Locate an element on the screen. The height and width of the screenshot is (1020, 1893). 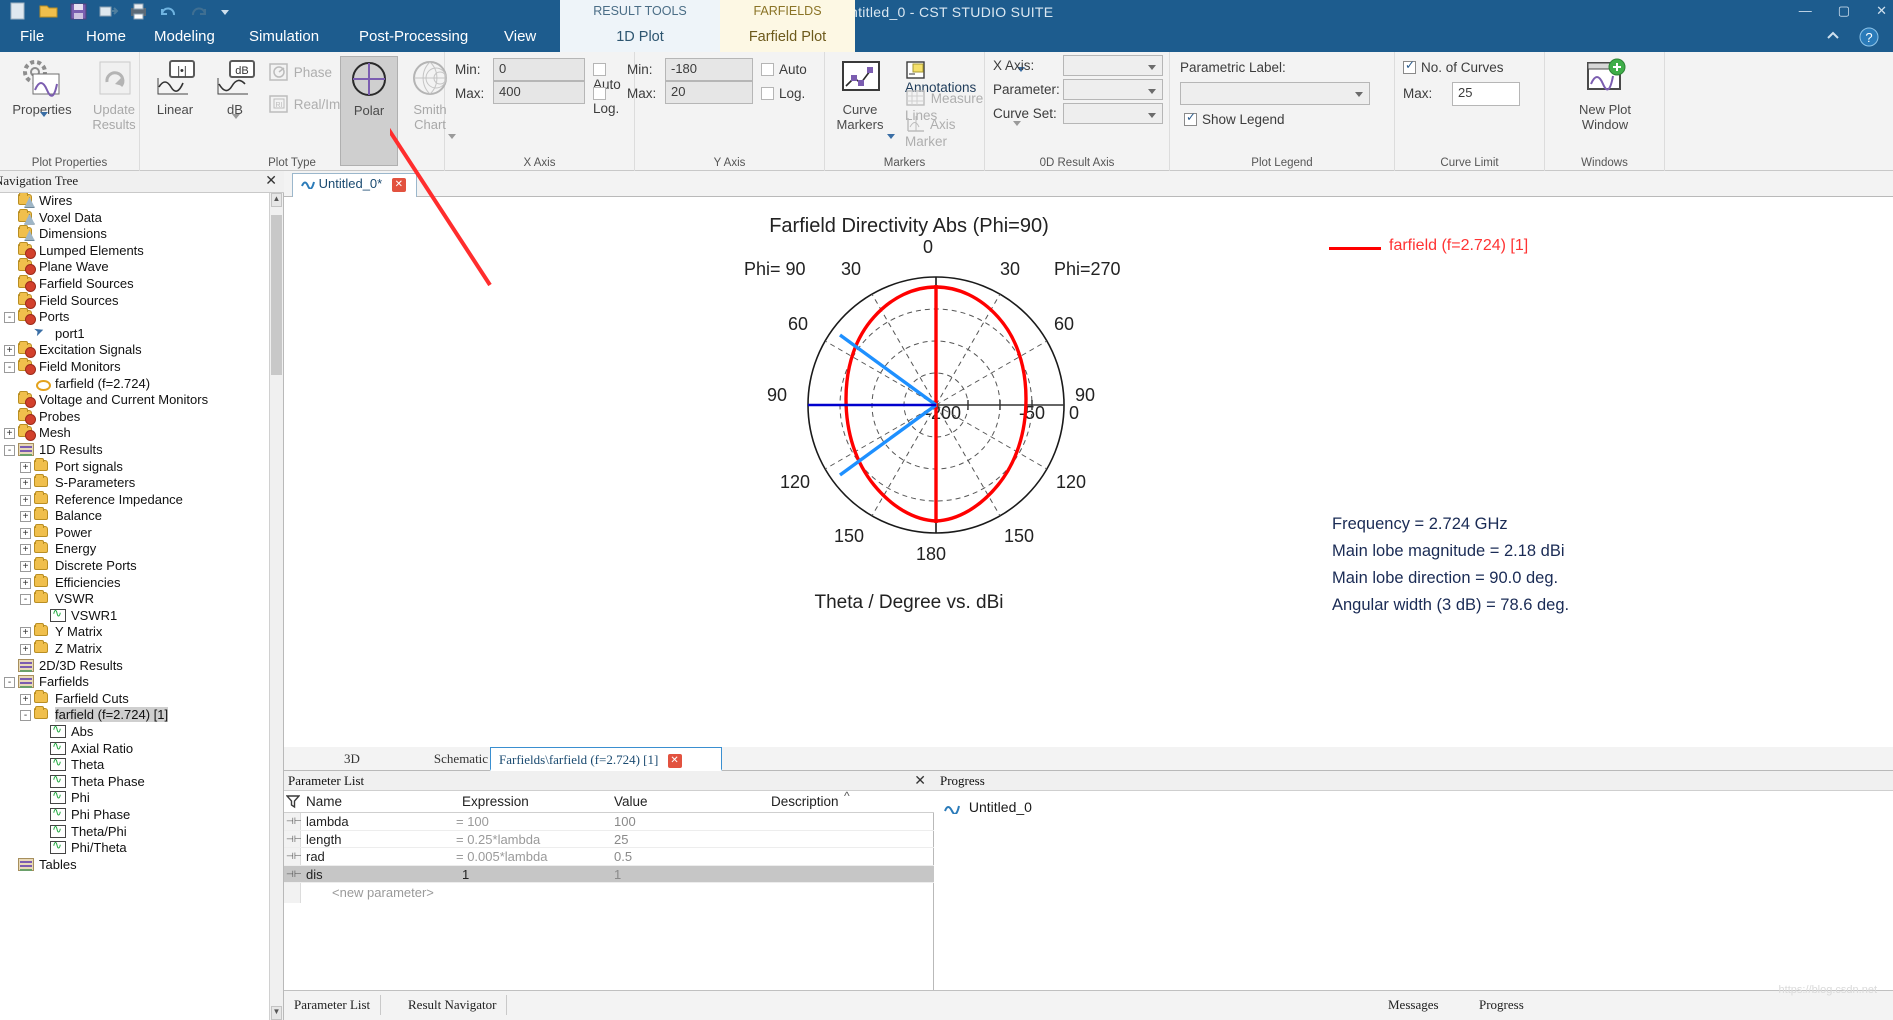
column-header-name: Name is located at coordinates (324, 801).